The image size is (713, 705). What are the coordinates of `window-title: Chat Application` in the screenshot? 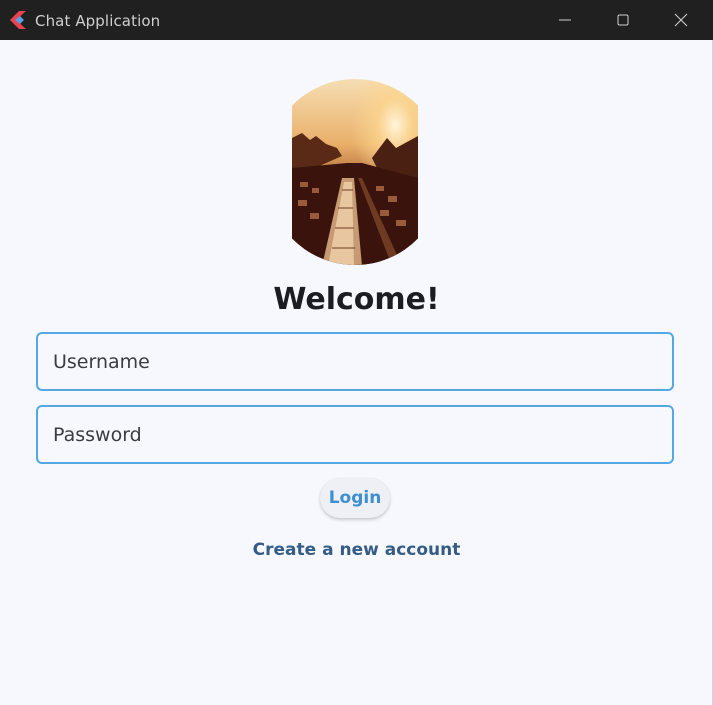 It's located at (98, 21).